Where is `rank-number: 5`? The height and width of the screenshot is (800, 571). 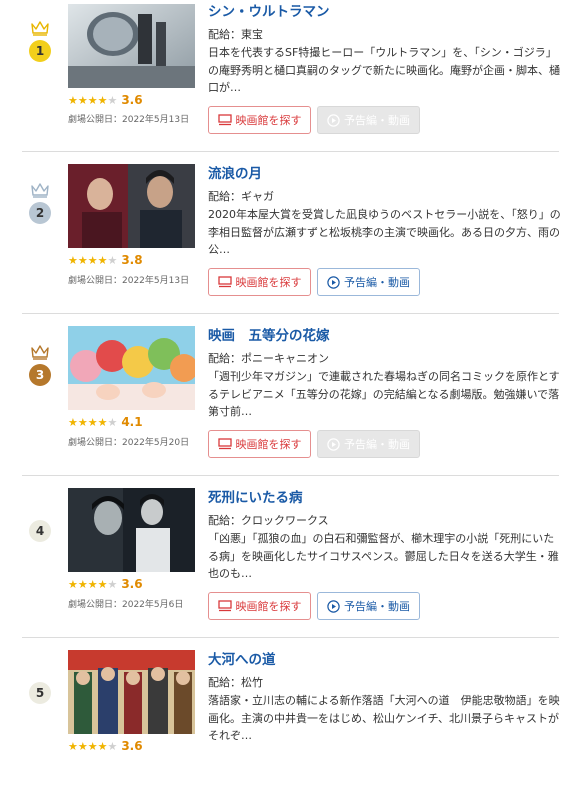
rank-number: 5 is located at coordinates (40, 693).